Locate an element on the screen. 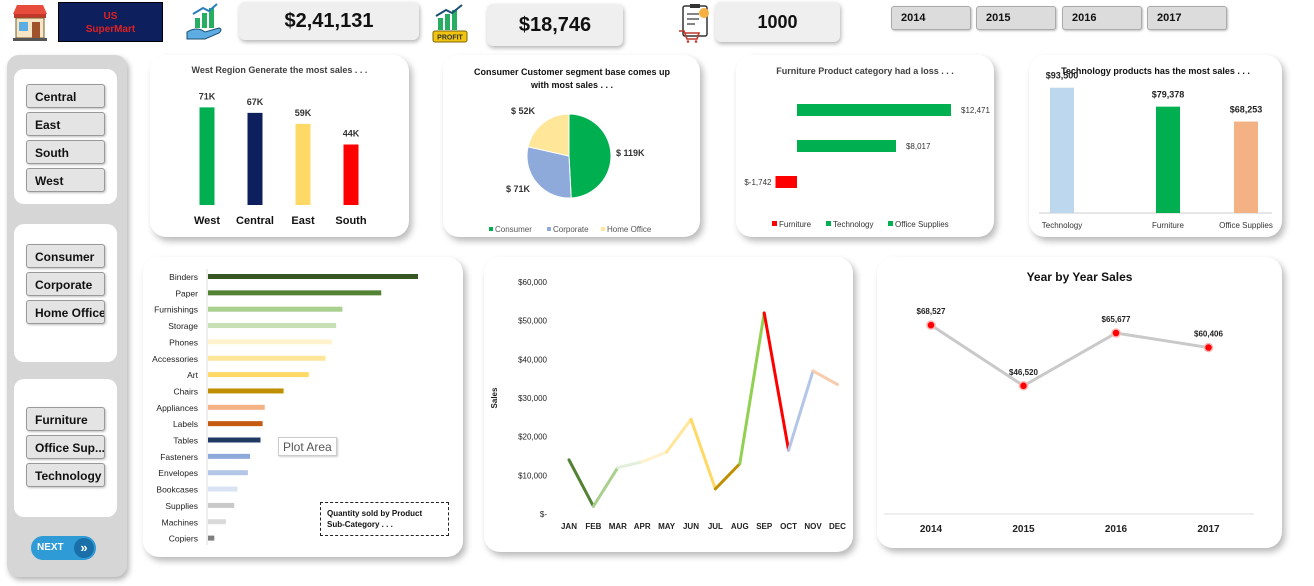 This screenshot has height=586, width=1314. monthly-x-tick: MAR is located at coordinates (618, 526).